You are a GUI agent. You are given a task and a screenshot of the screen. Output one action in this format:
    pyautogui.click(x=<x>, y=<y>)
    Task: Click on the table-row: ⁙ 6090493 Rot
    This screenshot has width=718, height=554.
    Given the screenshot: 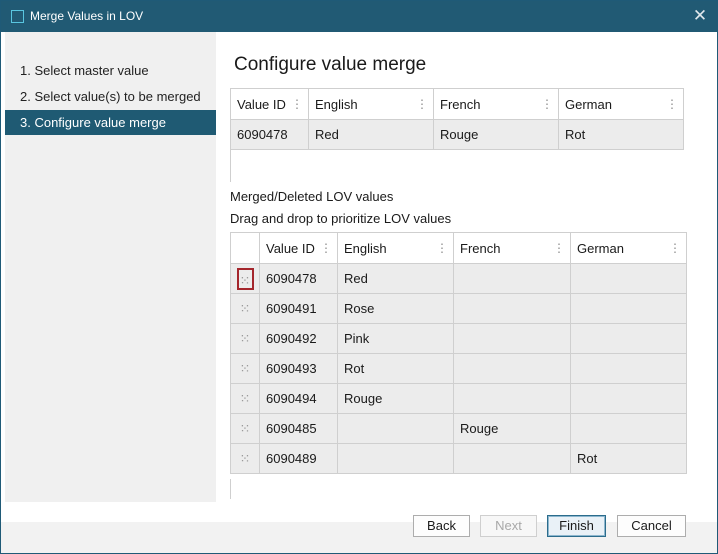 What is the action you would take?
    pyautogui.click(x=458, y=368)
    